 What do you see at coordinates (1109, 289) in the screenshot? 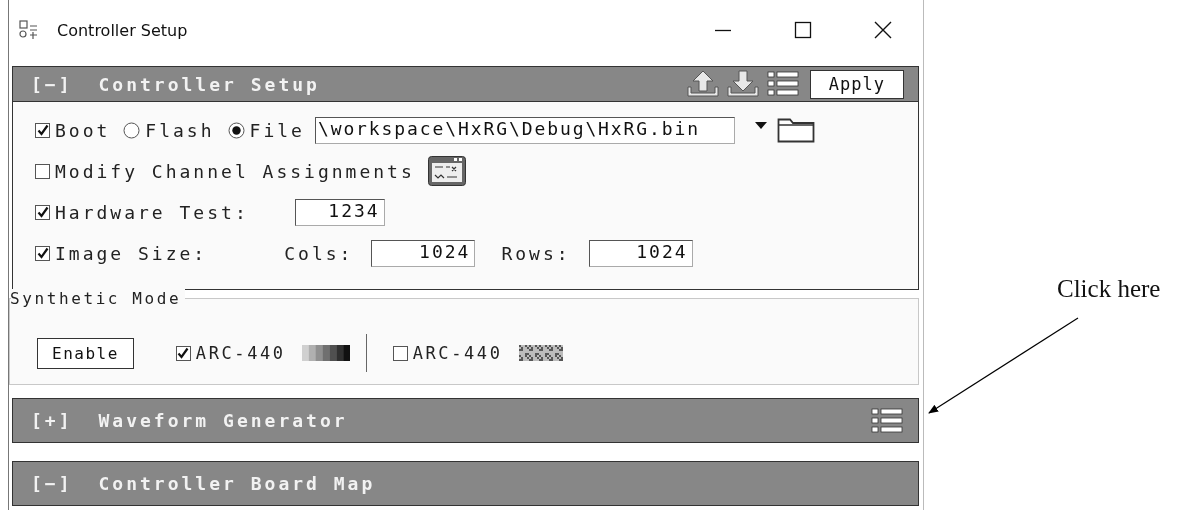
I see `annotation-text: Click here` at bounding box center [1109, 289].